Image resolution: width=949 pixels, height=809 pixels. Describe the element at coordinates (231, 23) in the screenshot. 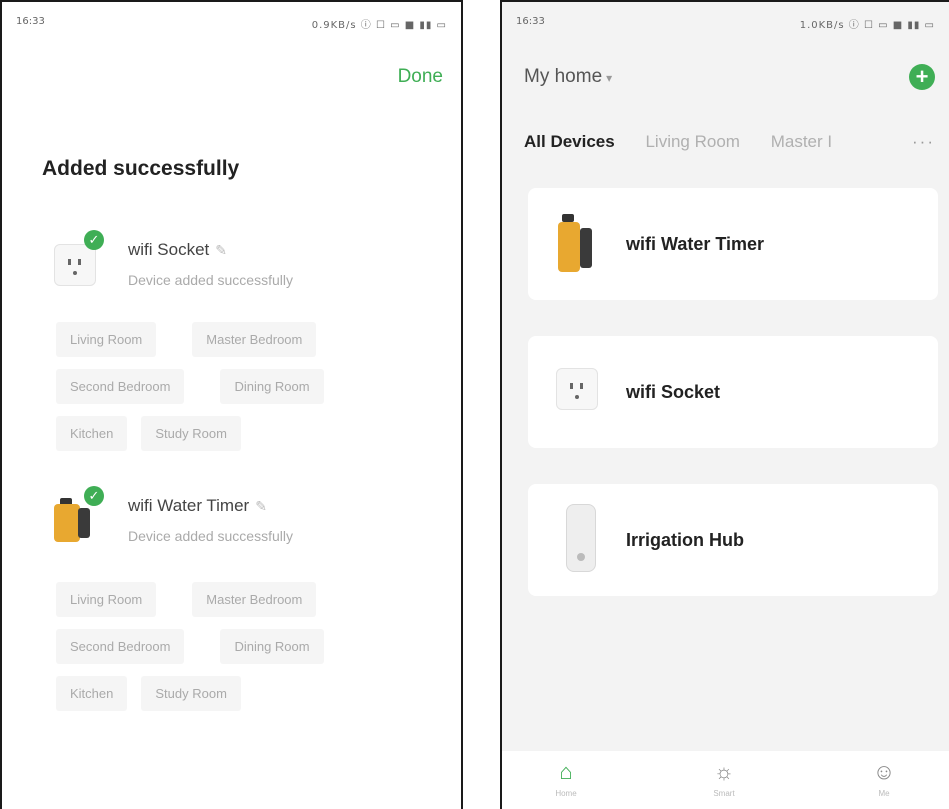

I see `status-bar: 16:33 0.9KB/s ⓘ ☐ ▭ ■ ▮▮ ▭` at that location.